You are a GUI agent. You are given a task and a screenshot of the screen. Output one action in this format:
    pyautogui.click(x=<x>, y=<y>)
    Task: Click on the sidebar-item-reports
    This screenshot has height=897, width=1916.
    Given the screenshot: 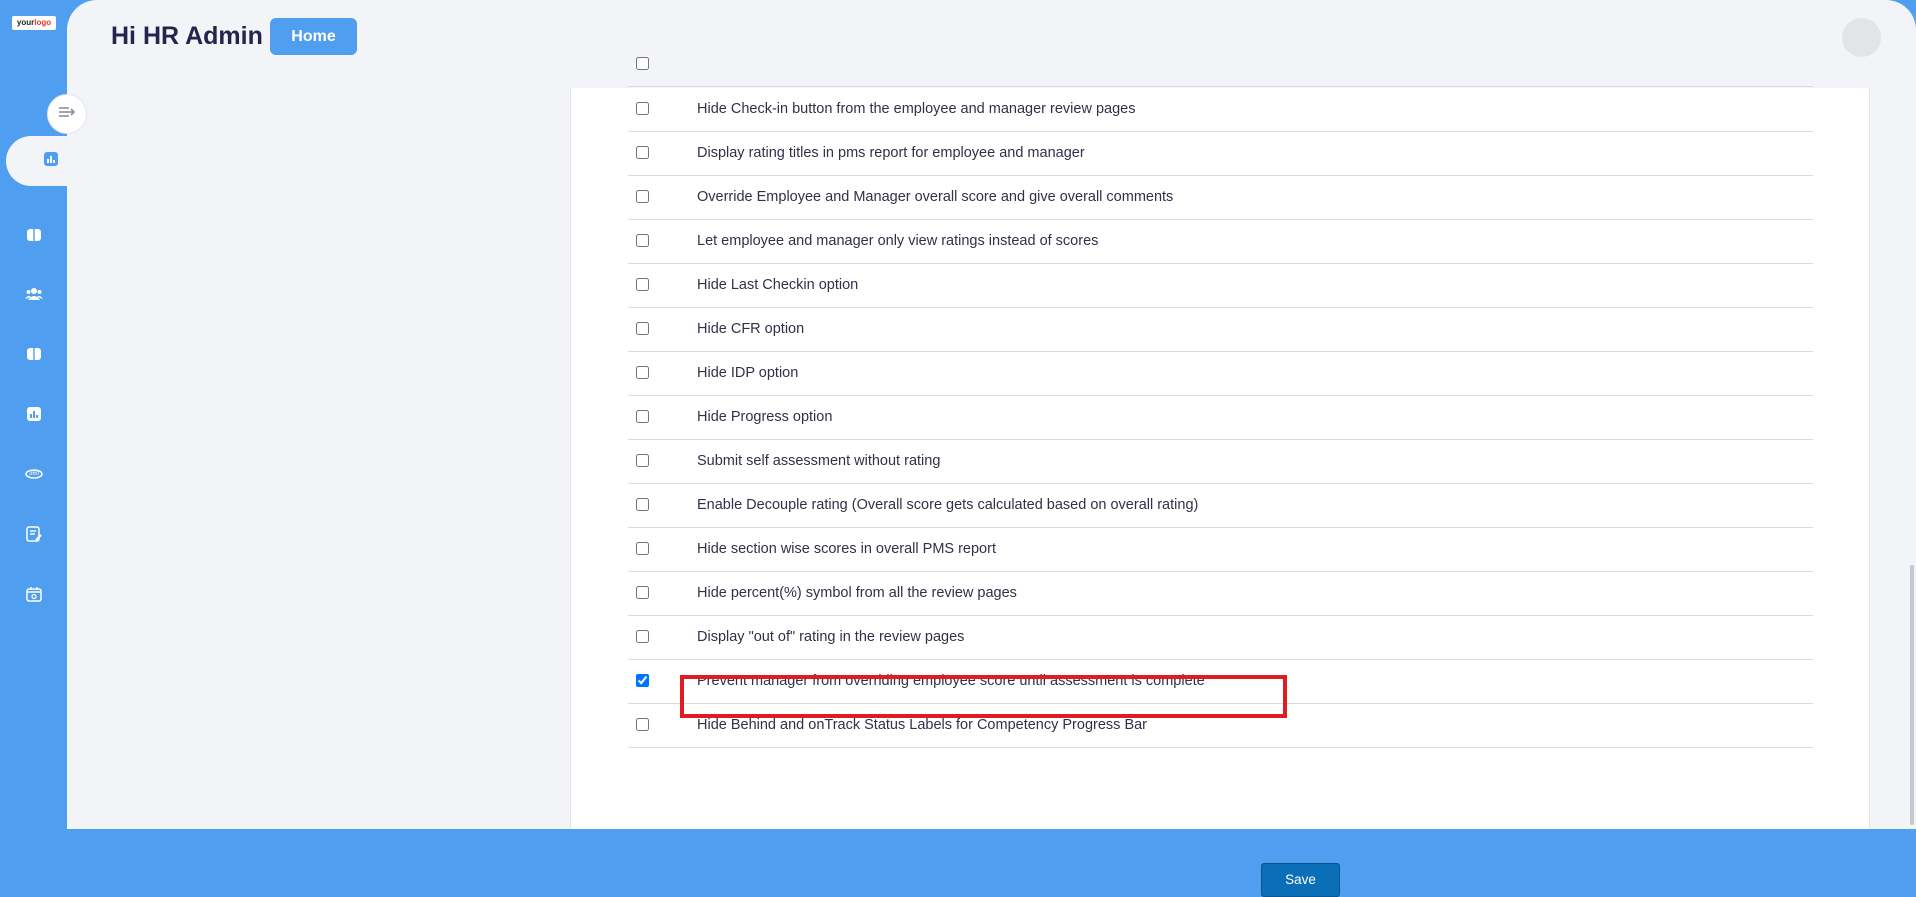 What is the action you would take?
    pyautogui.click(x=34, y=416)
    